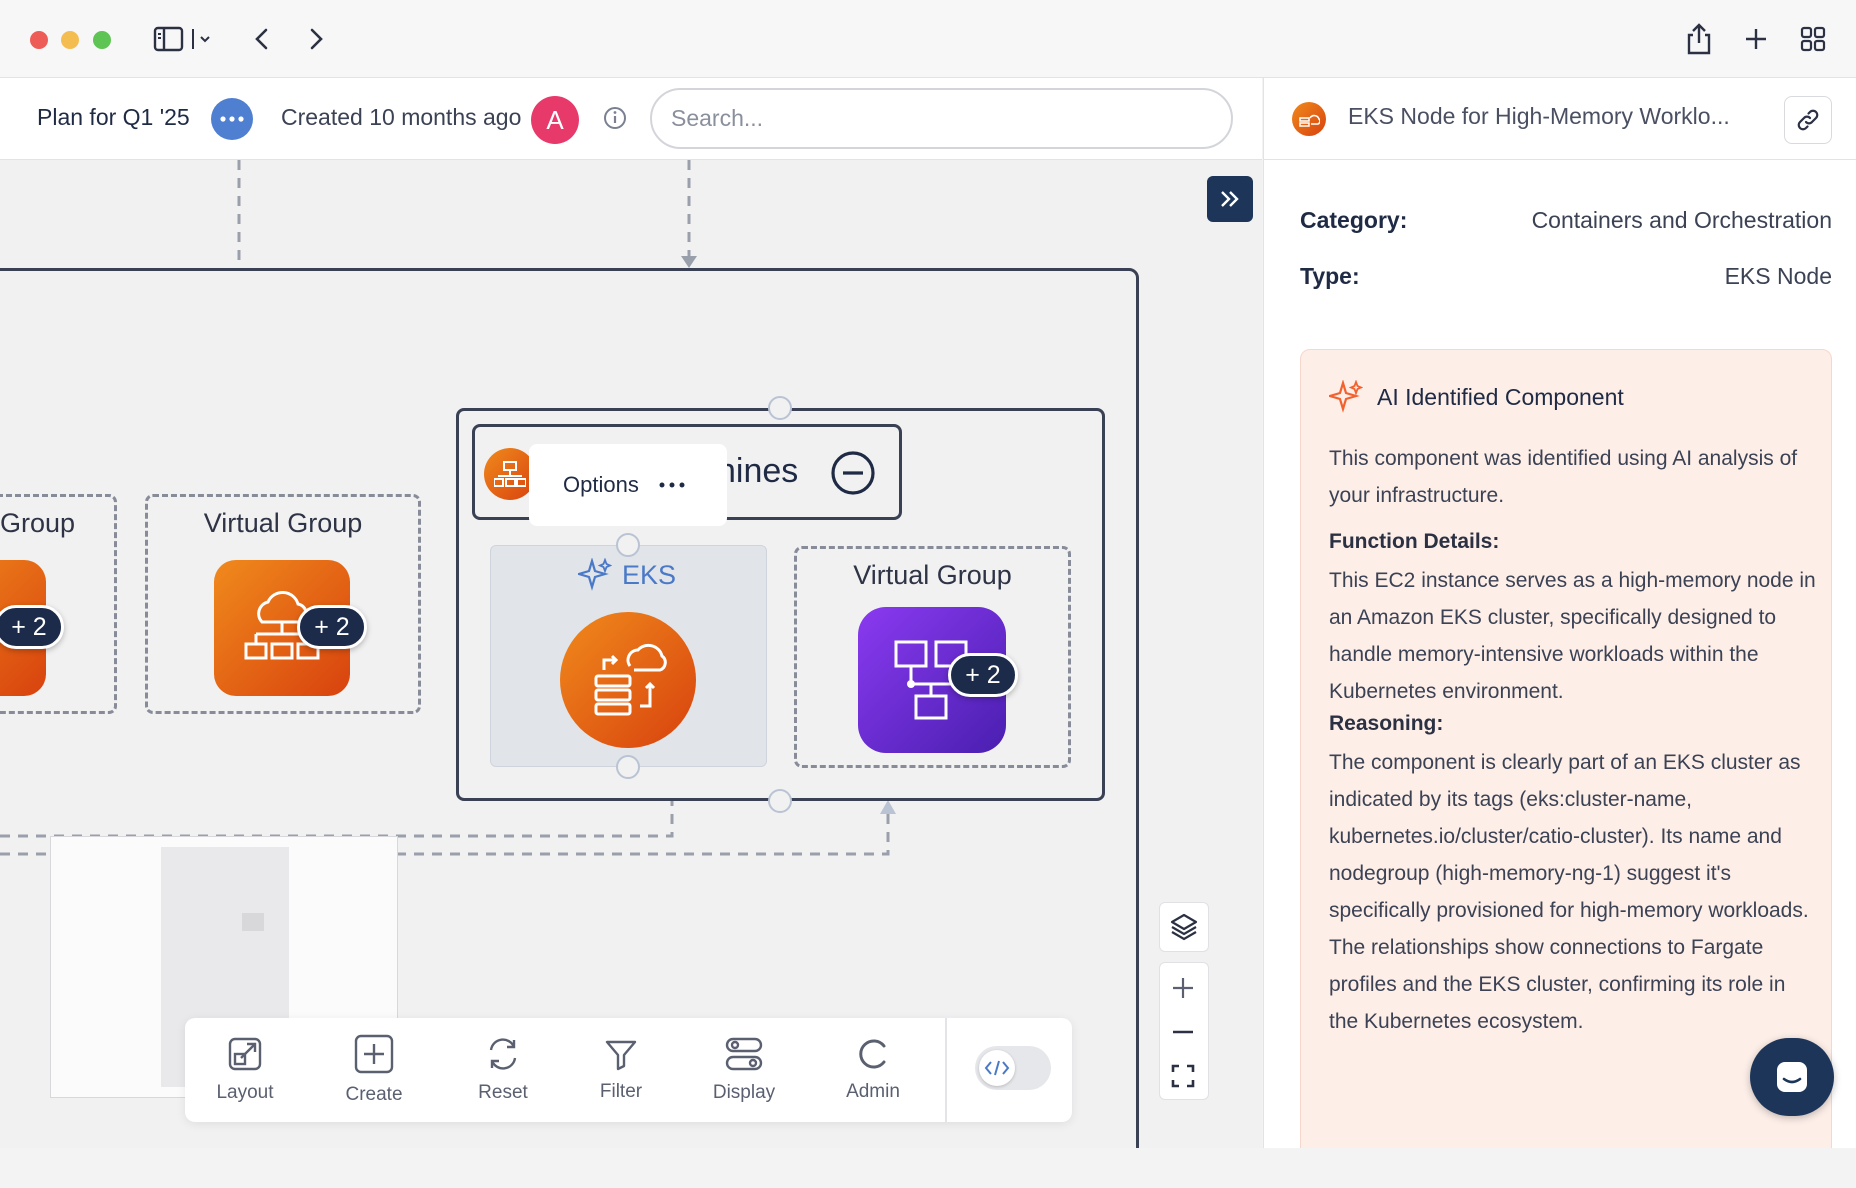 This screenshot has height=1188, width=1856. Describe the element at coordinates (928, 39) in the screenshot. I see `window-titlebar` at that location.